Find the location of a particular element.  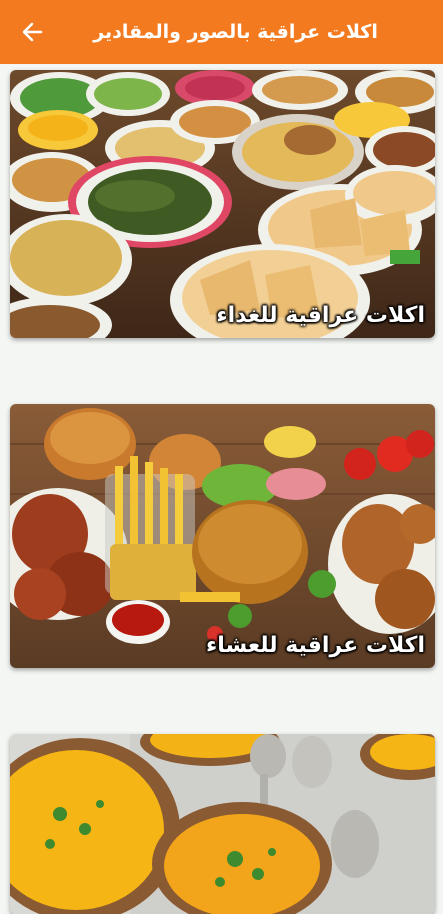

category-label: اكلات عراقية للعشاء is located at coordinates (315, 645).